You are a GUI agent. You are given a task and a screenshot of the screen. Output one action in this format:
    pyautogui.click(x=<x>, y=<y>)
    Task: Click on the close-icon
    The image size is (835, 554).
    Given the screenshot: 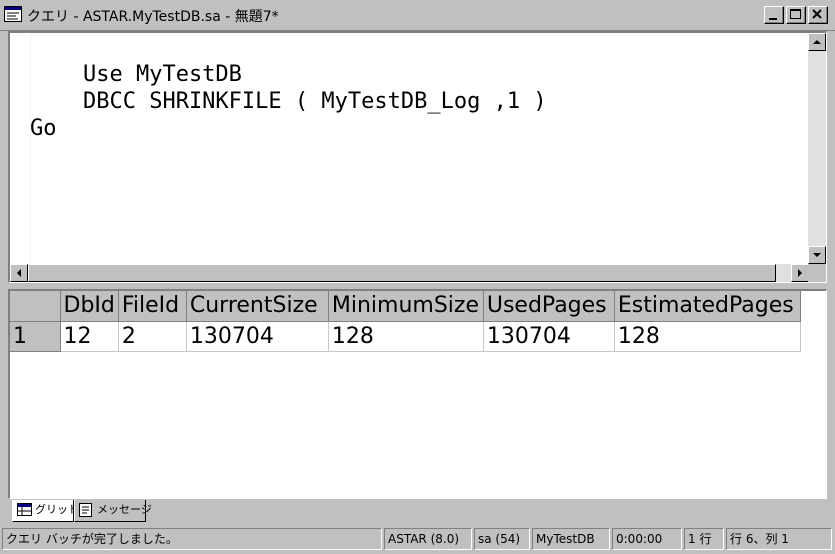 What is the action you would take?
    pyautogui.click(x=817, y=14)
    